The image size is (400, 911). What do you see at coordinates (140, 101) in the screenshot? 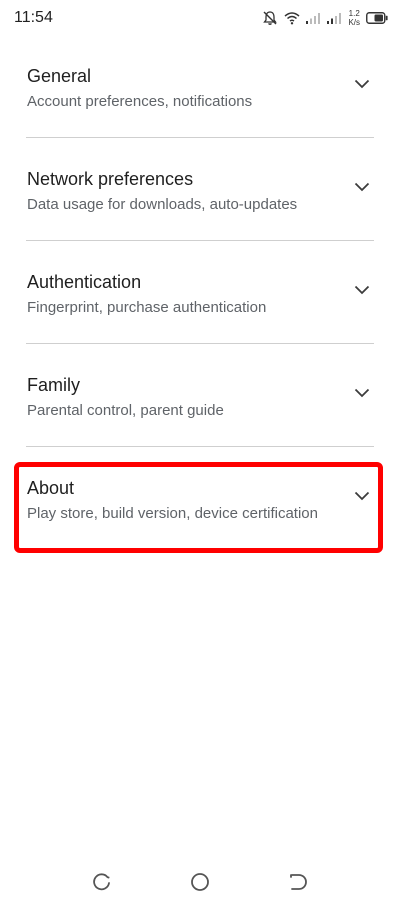
I see `settings-item-subtitle: Account preferences, notifications` at bounding box center [140, 101].